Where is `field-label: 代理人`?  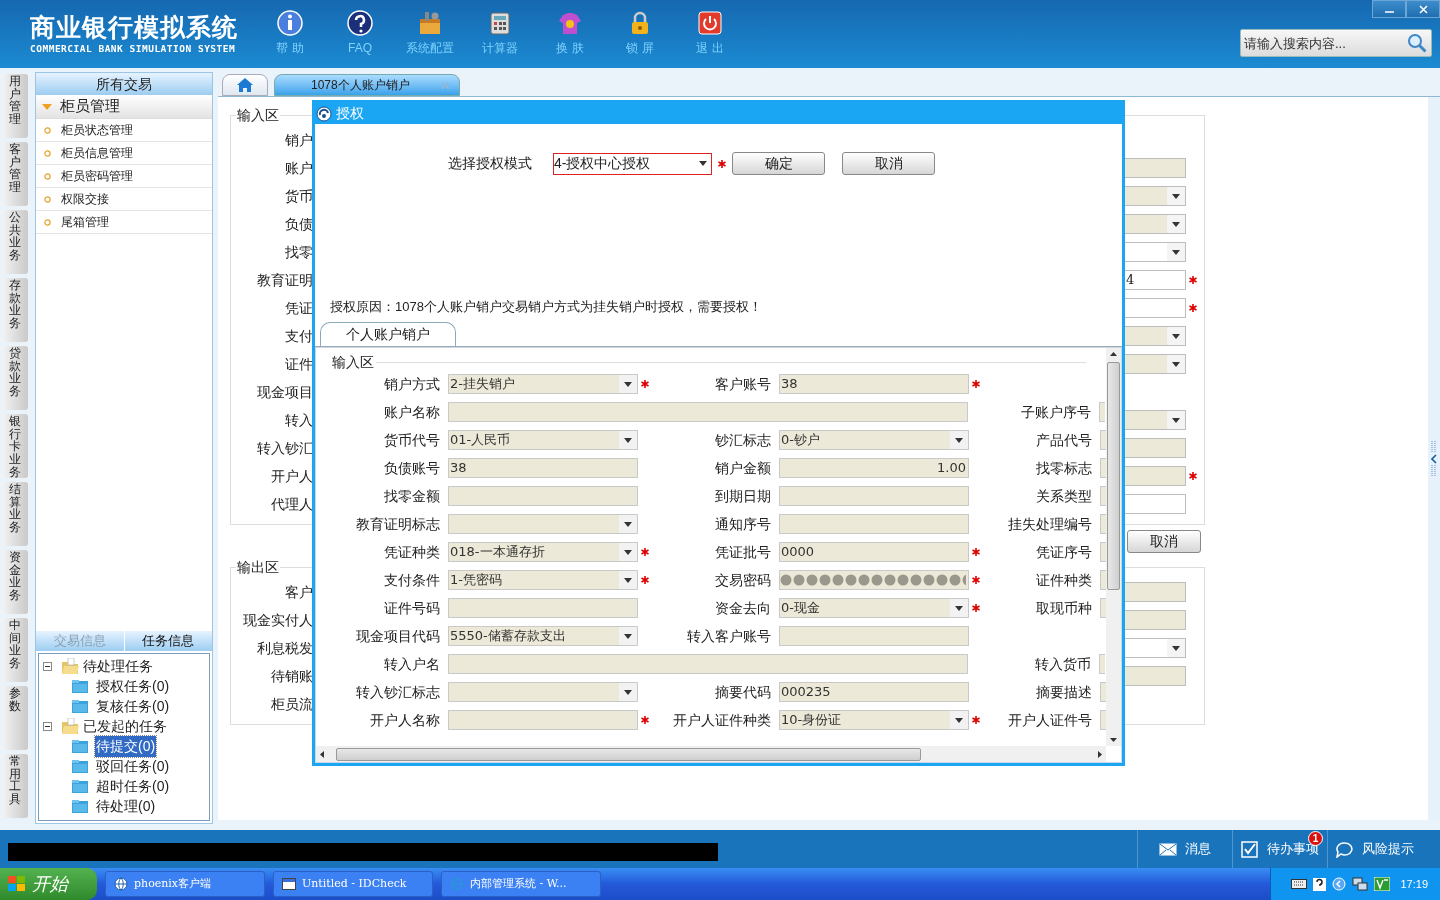 field-label: 代理人 is located at coordinates (291, 504).